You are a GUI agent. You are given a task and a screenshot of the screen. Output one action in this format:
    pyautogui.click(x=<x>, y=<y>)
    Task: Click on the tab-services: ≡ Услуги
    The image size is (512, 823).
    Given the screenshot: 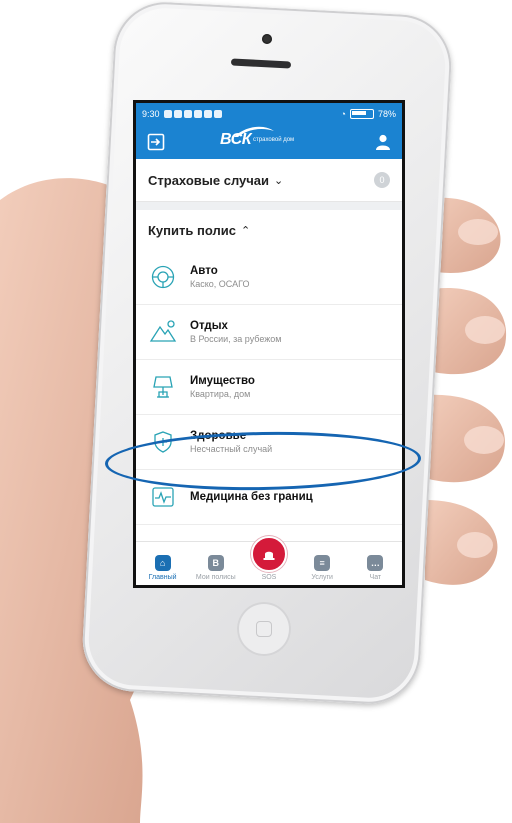 What is the action you would take?
    pyautogui.click(x=322, y=568)
    